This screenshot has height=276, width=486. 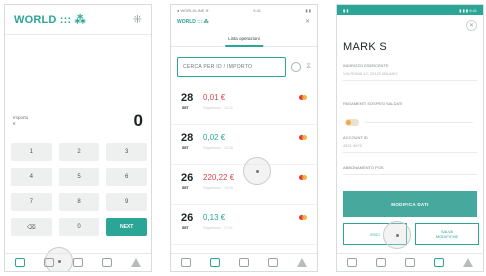 I want to click on pending-payments-field: PAGAMENTI SOSPESI SALDATI, so click(x=373, y=103).